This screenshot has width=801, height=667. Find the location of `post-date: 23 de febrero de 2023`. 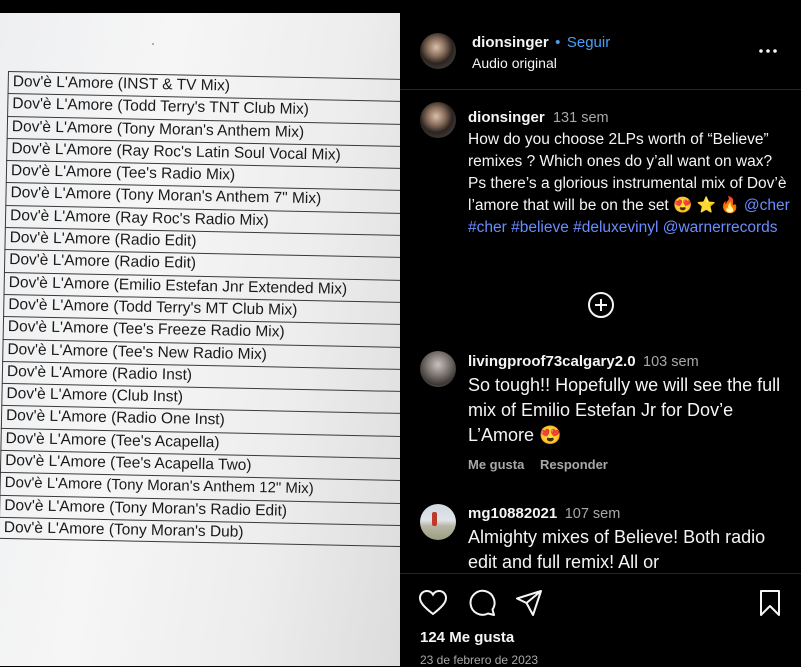

post-date: 23 de febrero de 2023 is located at coordinates (479, 660).